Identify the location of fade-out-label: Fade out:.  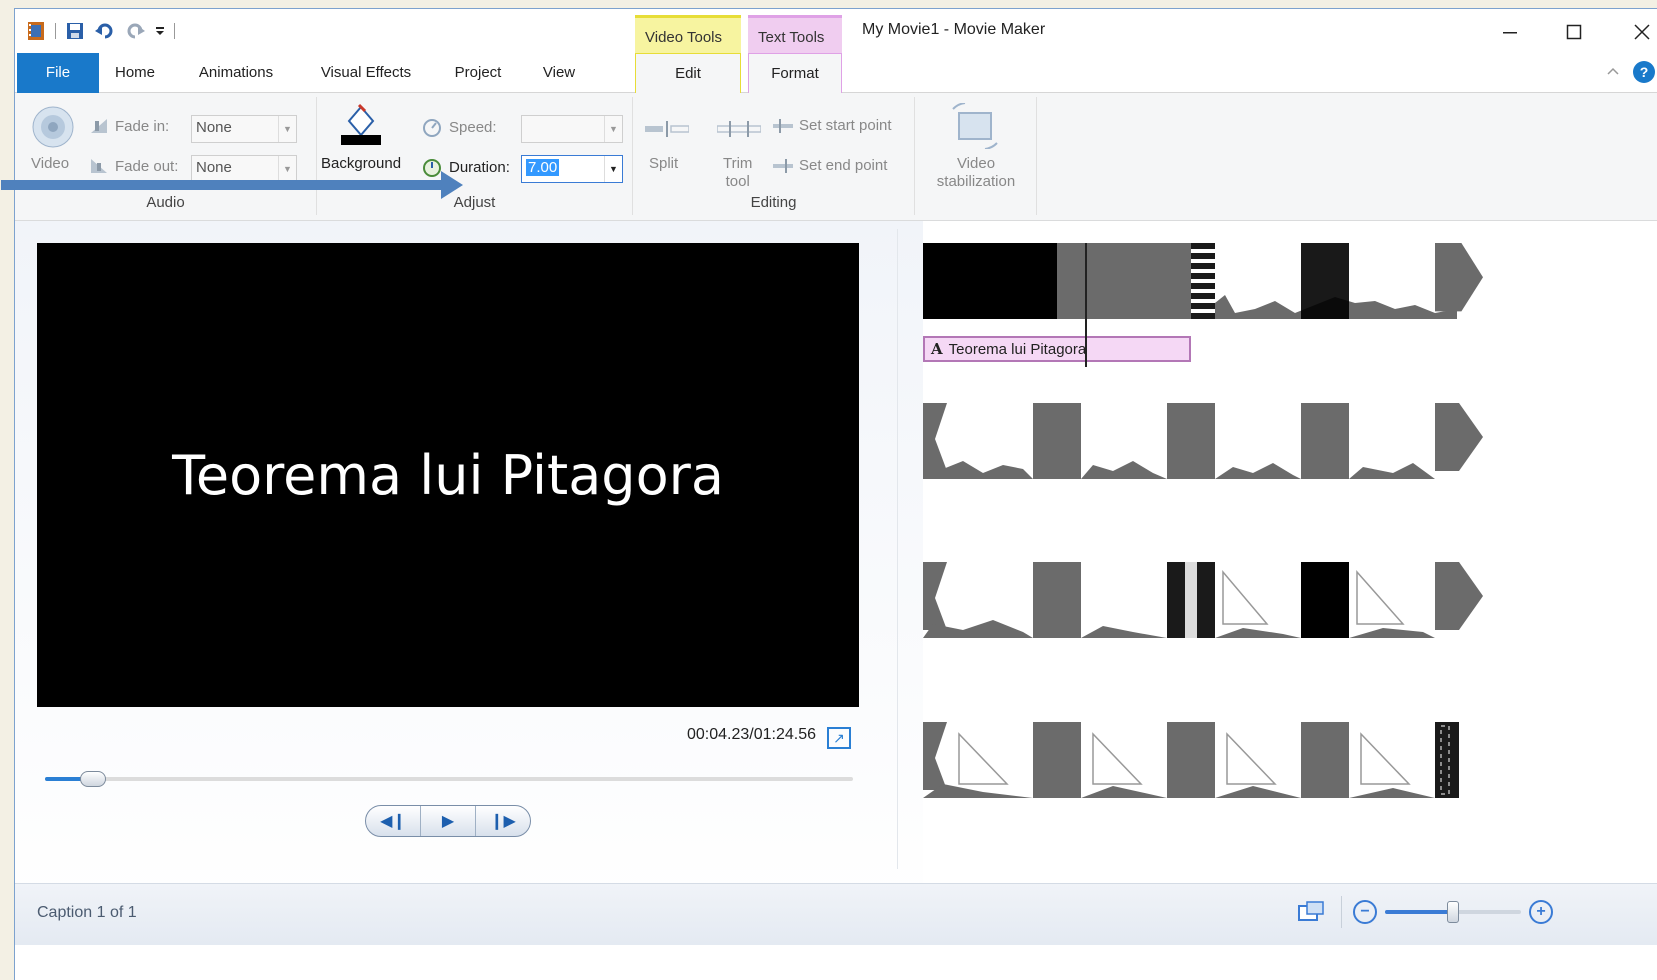
(147, 166).